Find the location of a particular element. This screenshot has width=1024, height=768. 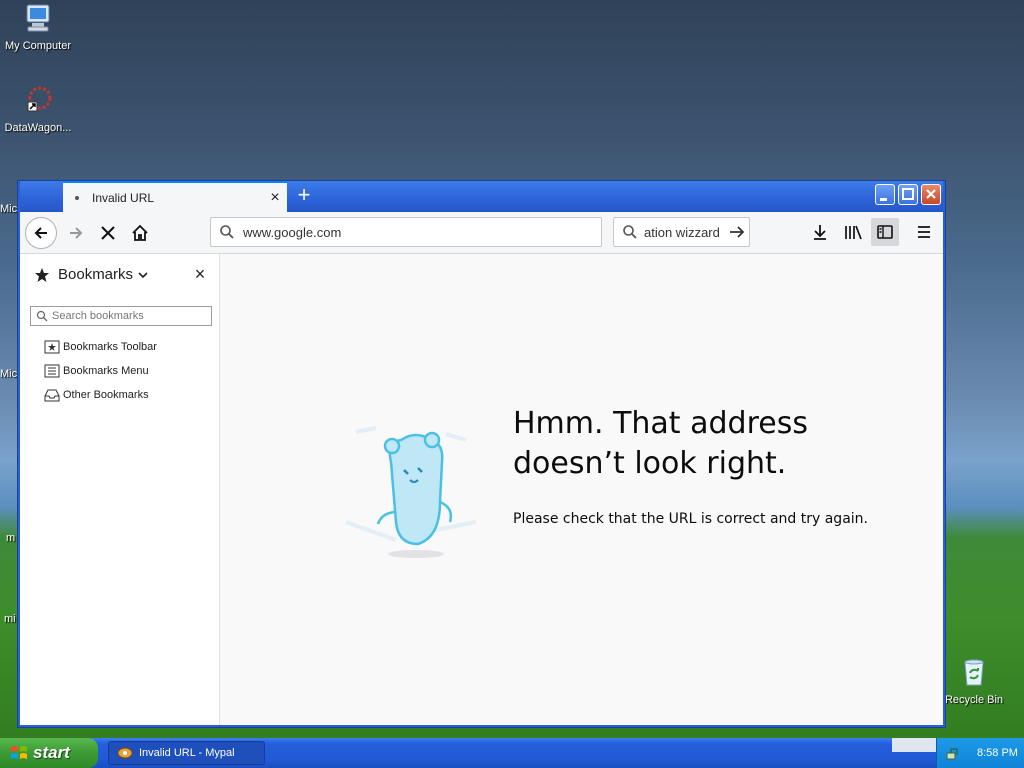

desktop-partial-label: mi is located at coordinates (10, 619).